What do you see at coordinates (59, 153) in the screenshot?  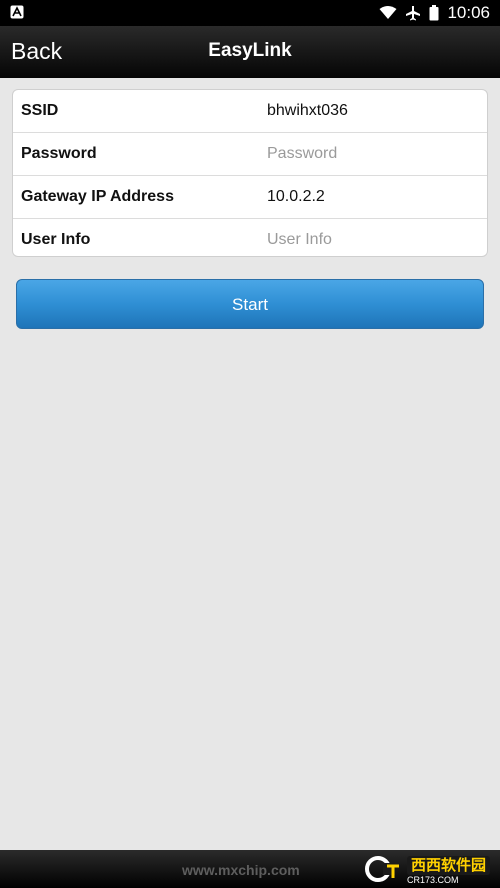 I see `password-label: Password` at bounding box center [59, 153].